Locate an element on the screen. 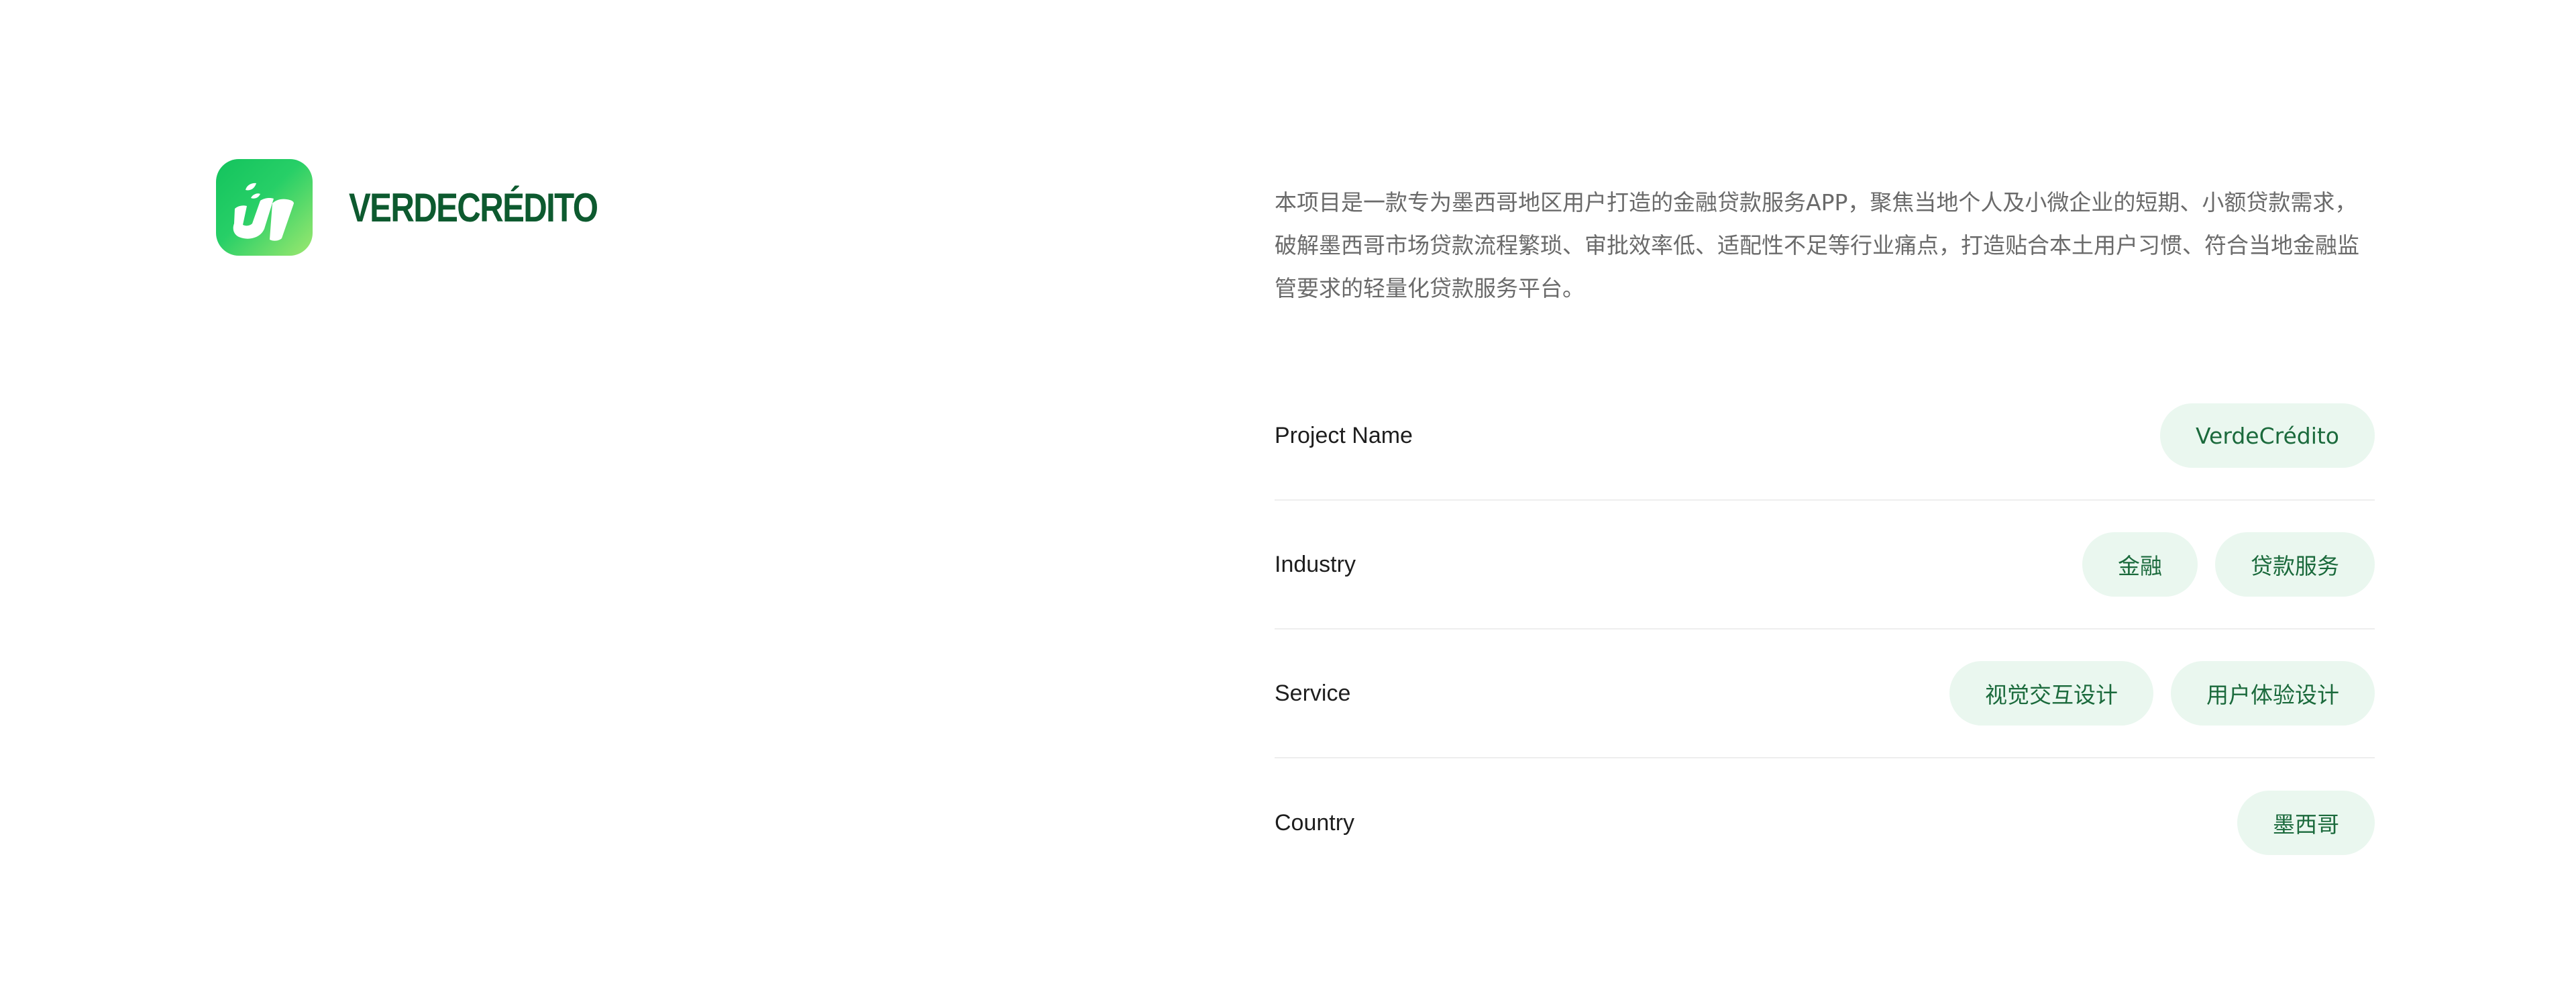  tag-group: 金融 贷款服务 is located at coordinates (2228, 564).